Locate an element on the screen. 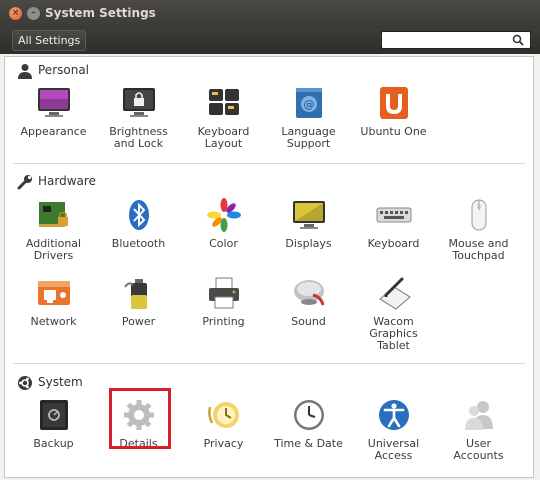  item-keyboard: Keyboard is located at coordinates (393, 223).